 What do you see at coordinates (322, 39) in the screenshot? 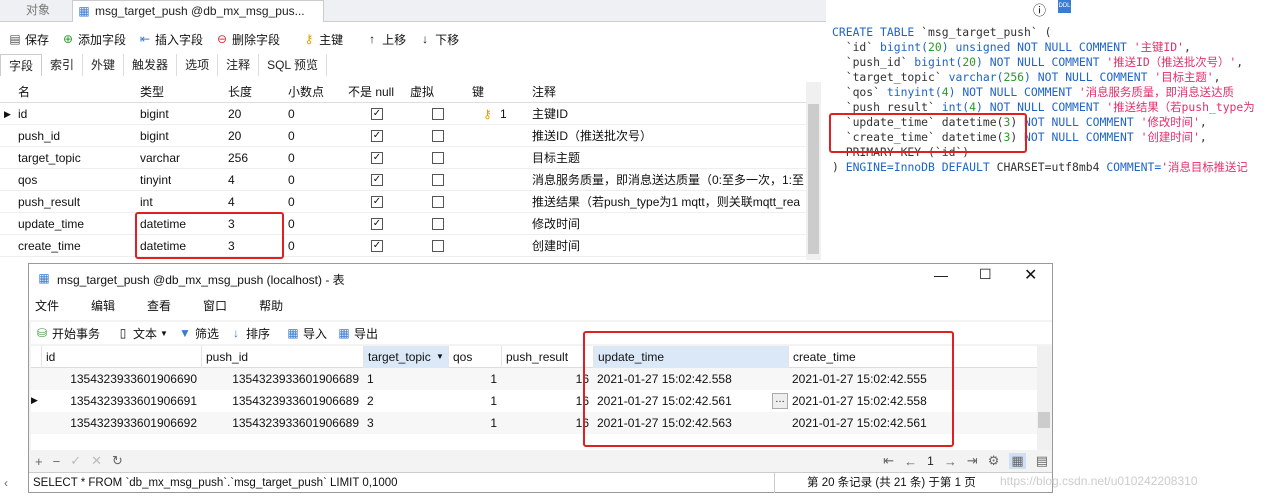
I see `primary-key-button: ⚷ 主键` at bounding box center [322, 39].